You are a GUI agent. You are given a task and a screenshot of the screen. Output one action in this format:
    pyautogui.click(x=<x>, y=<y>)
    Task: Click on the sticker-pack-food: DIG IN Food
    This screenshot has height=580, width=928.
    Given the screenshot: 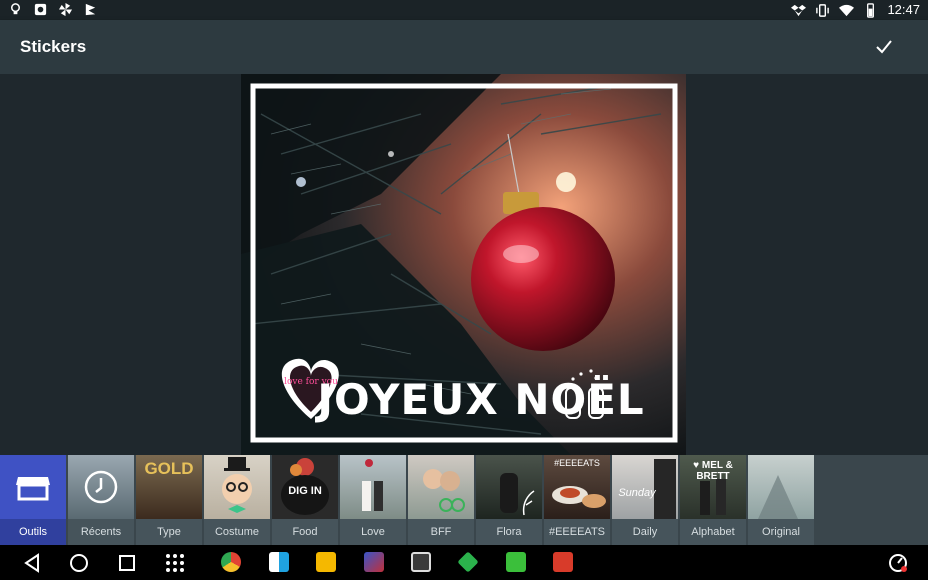 What is the action you would take?
    pyautogui.click(x=305, y=500)
    